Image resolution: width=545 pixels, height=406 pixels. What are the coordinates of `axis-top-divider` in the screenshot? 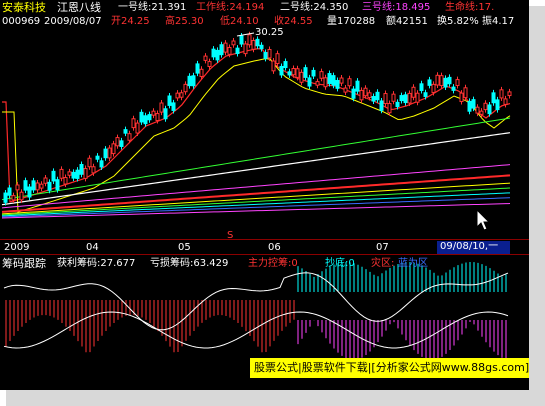 It's located at (264, 239).